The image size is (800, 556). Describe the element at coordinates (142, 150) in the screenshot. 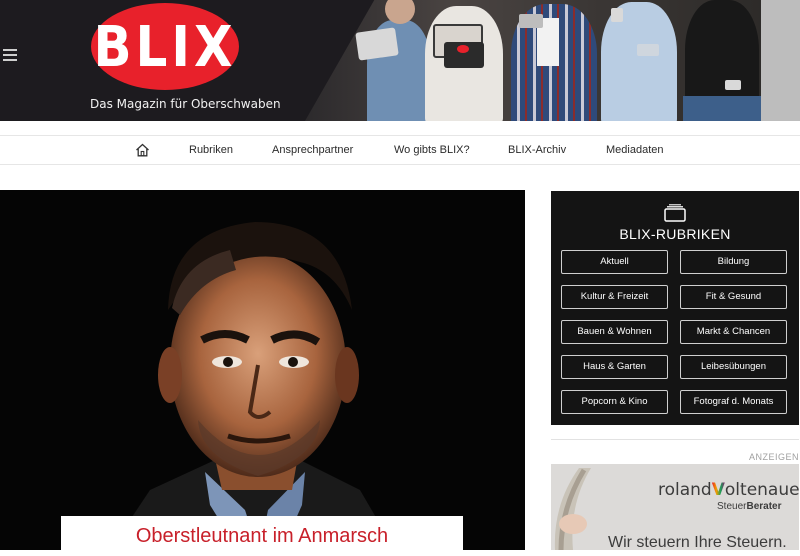

I see `home-icon` at that location.